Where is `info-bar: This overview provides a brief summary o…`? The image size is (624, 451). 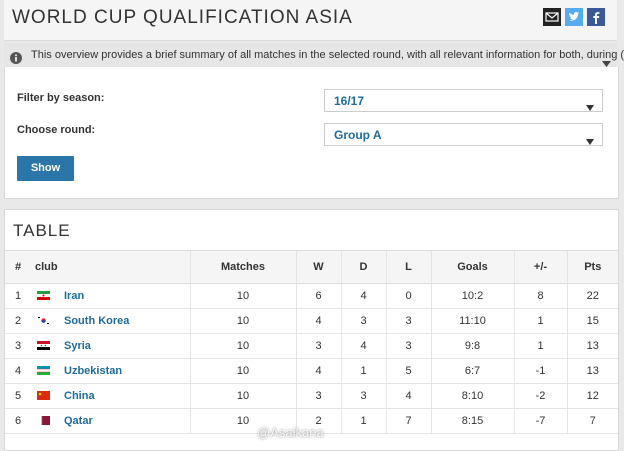 info-bar: This overview provides a brief summary o… is located at coordinates (310, 55).